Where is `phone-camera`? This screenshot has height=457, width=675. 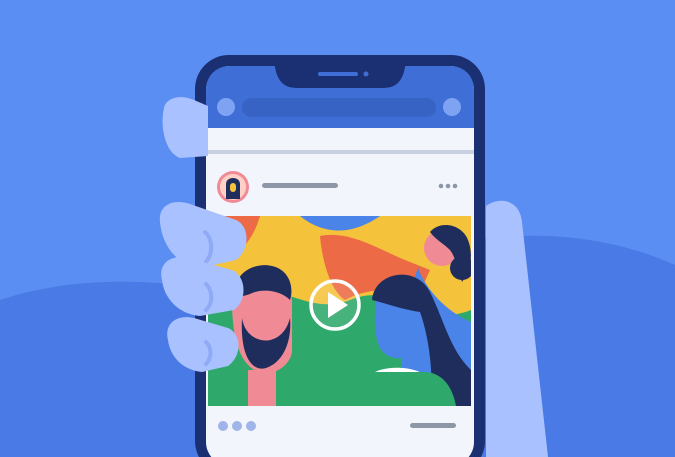 phone-camera is located at coordinates (366, 74).